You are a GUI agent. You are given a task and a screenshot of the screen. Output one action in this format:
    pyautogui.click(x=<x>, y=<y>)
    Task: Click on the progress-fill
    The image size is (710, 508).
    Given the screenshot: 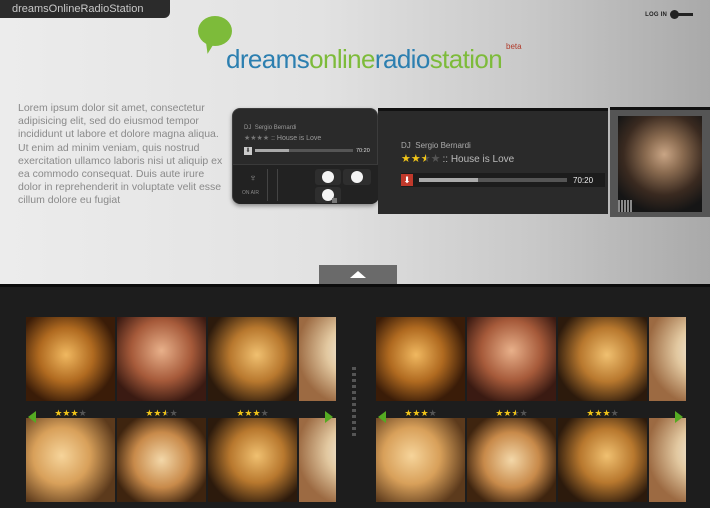 What is the action you would take?
    pyautogui.click(x=449, y=180)
    